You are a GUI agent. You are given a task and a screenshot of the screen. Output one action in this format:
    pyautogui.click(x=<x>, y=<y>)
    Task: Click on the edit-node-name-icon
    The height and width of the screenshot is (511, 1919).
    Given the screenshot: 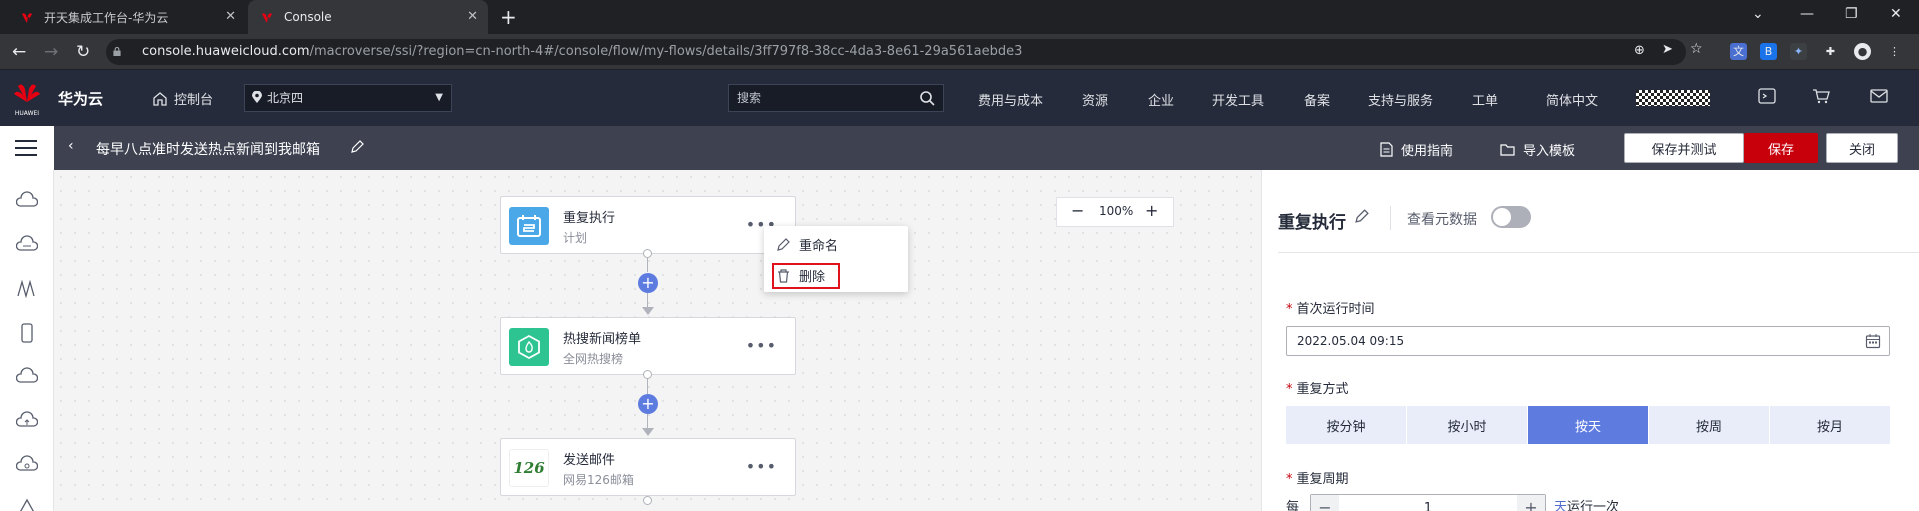 What is the action you would take?
    pyautogui.click(x=1362, y=216)
    